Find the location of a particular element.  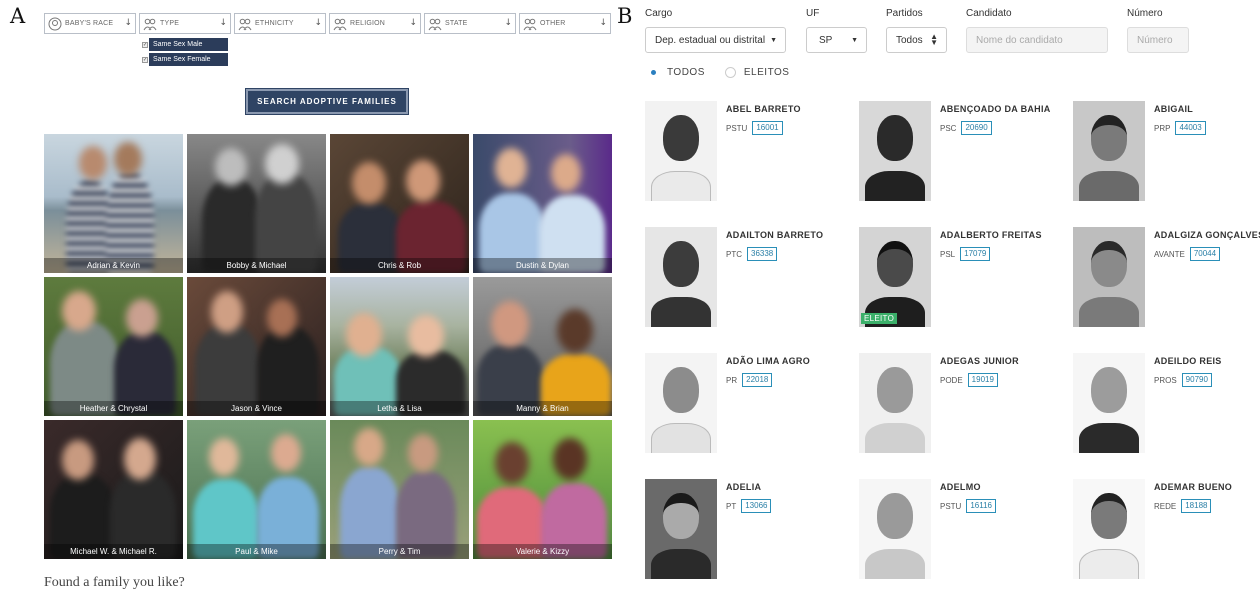

cargo-select: Dep. estadual ou distrital ▼ is located at coordinates (715, 40).